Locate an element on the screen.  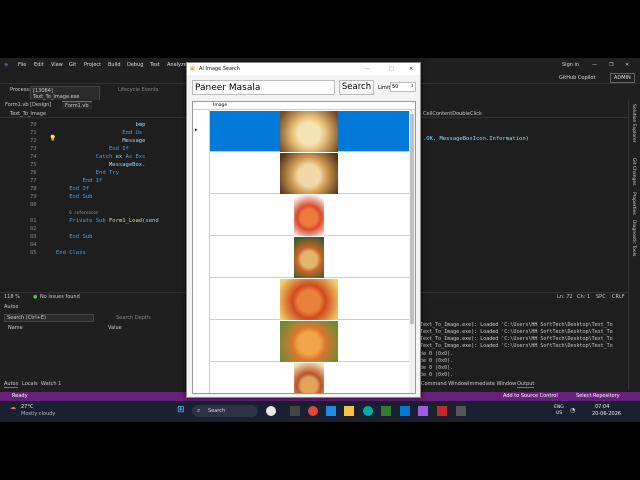
stepper-arrows-icon: ⇕ is located at coordinates (412, 85).